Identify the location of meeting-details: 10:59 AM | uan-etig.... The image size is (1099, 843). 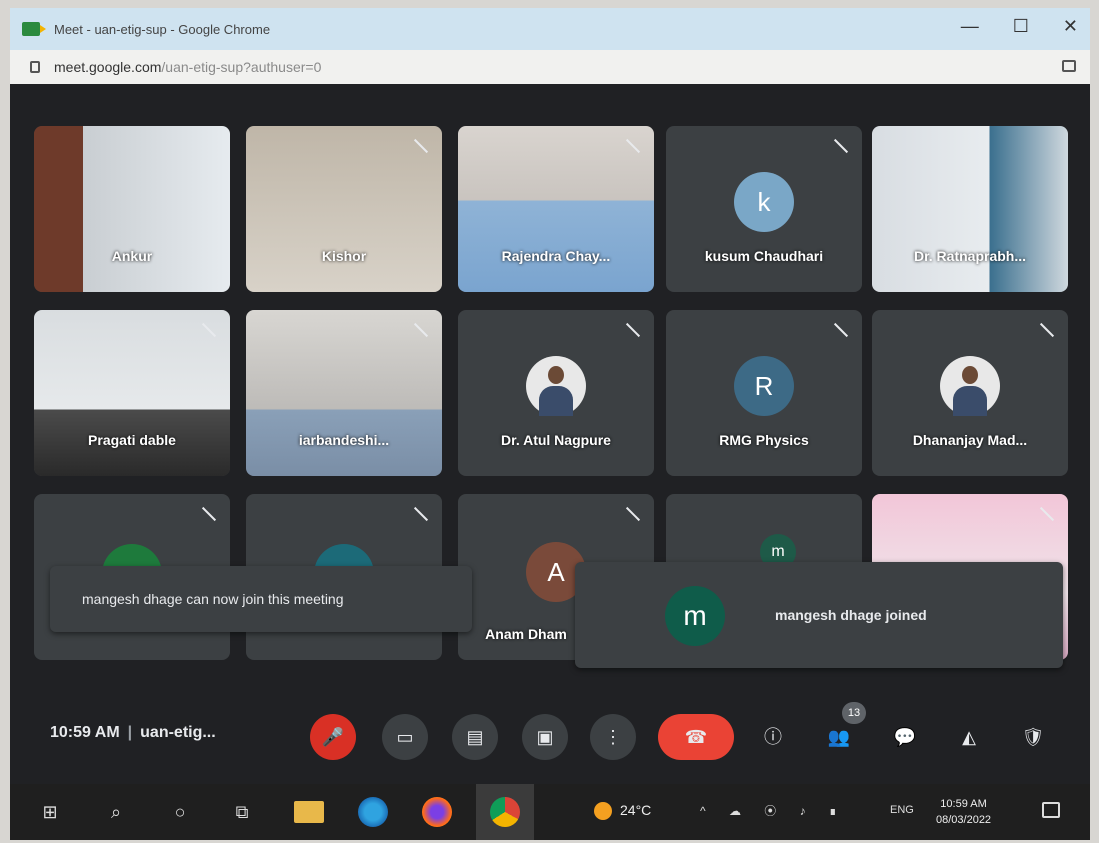
(133, 732).